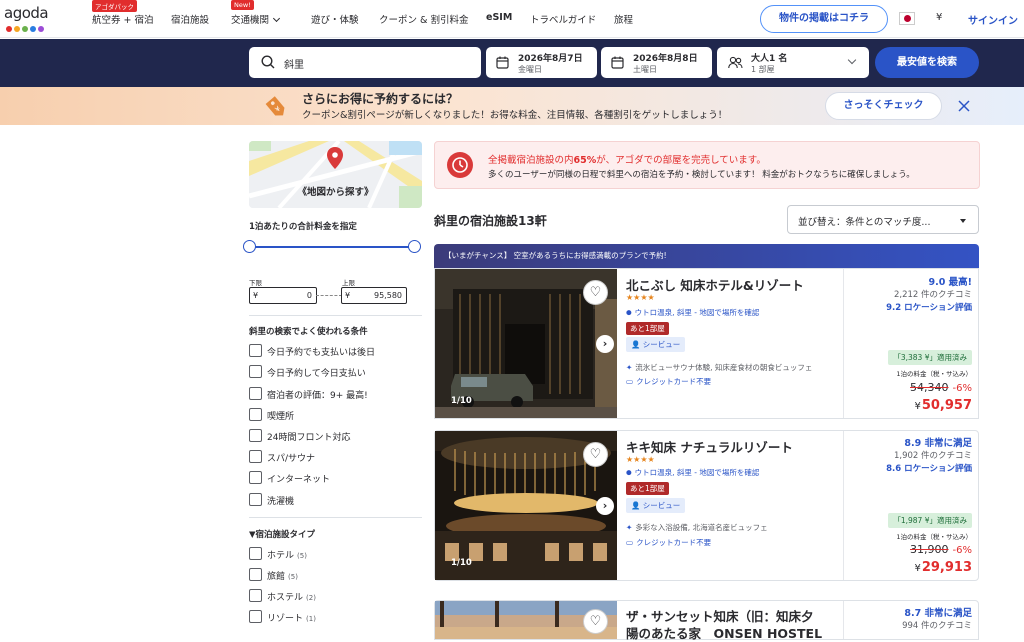 The height and width of the screenshot is (642, 1024). I want to click on coupon-applied-badge: 「1,987 ¥」適用済み, so click(930, 520).